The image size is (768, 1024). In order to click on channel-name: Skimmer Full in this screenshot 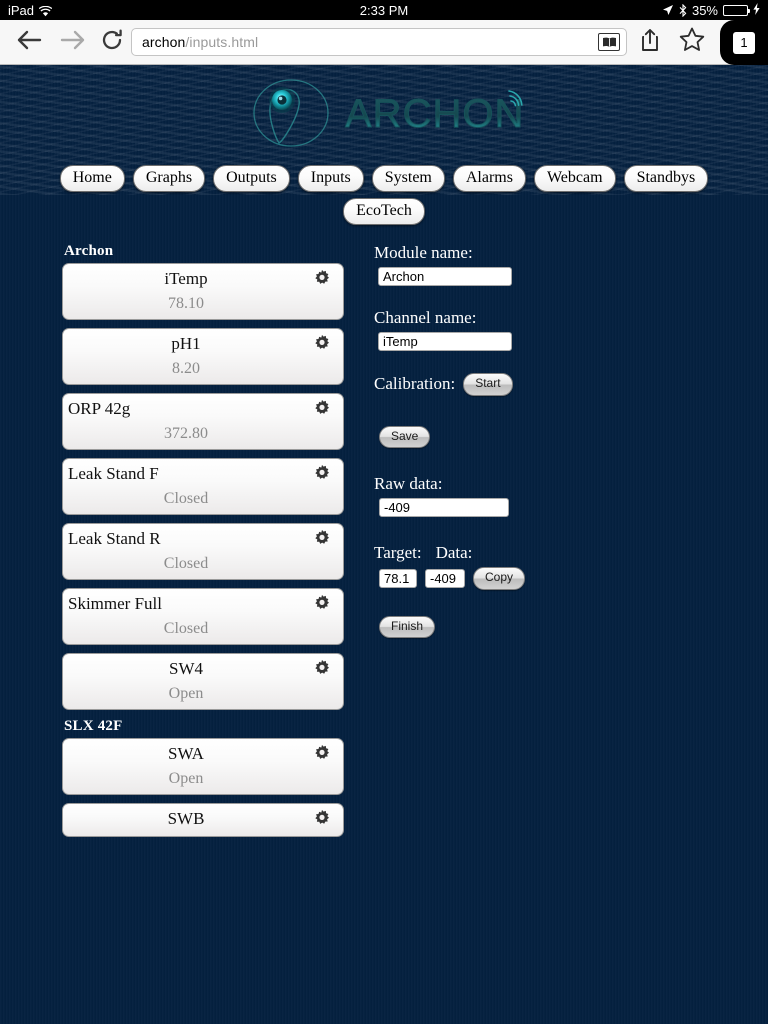, I will do `click(115, 603)`.